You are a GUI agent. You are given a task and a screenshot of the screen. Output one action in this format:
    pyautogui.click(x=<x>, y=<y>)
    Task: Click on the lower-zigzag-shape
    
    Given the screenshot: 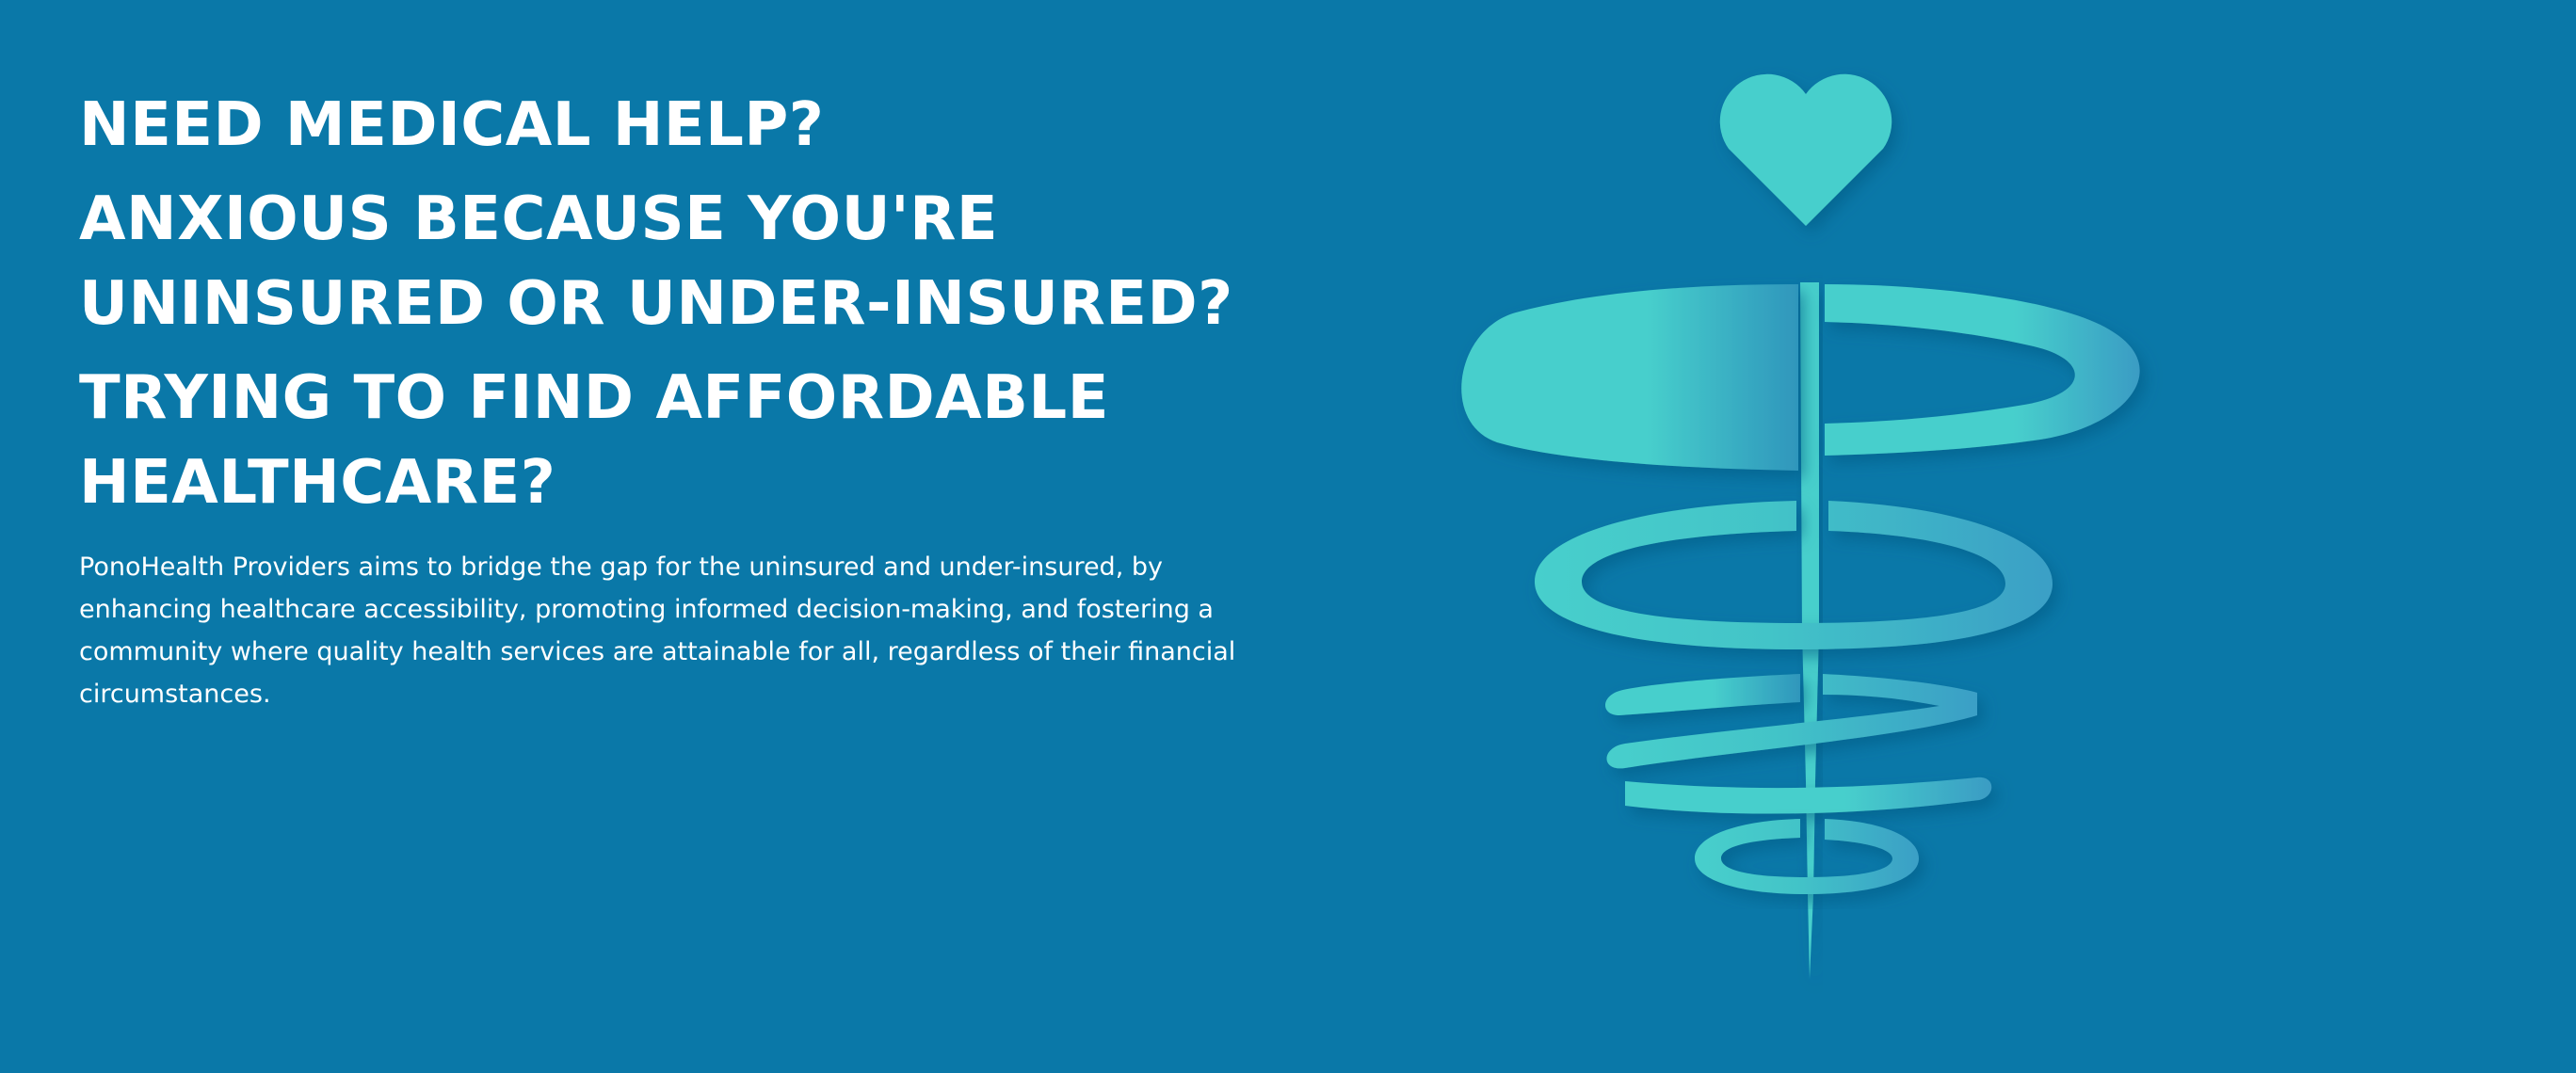 What is the action you would take?
    pyautogui.click(x=1798, y=744)
    